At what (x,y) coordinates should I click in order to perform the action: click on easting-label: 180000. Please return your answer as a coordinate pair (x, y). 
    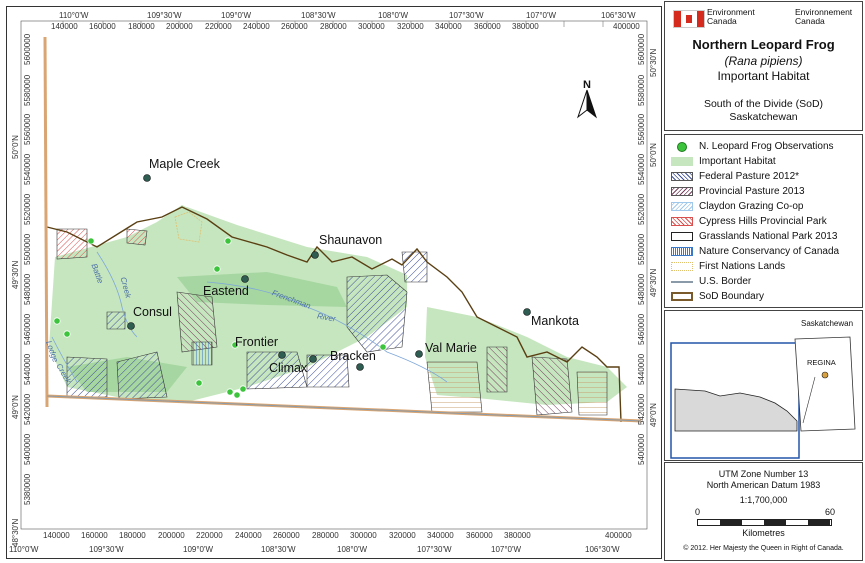
    Looking at the image, I should click on (132, 535).